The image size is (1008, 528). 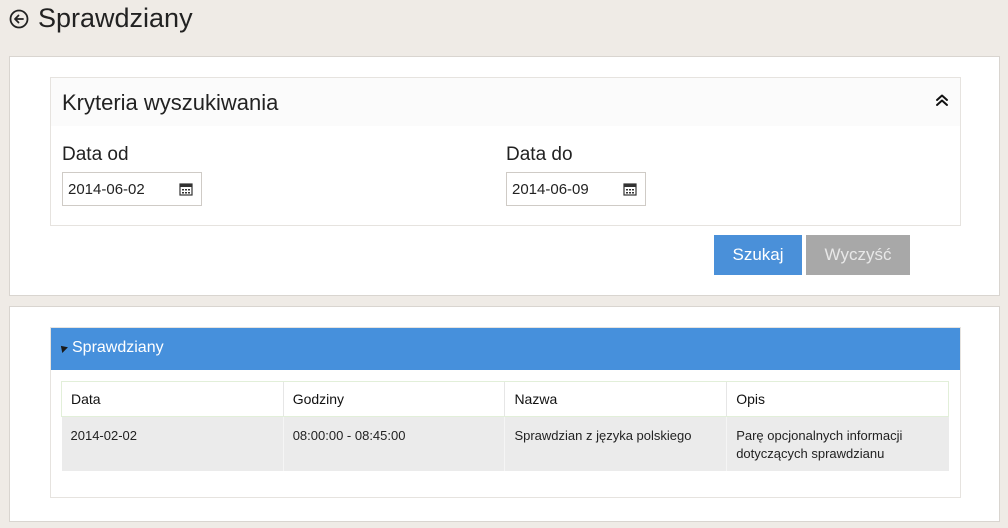 I want to click on table-header-row: Data Godziny Nazwa Opis, so click(x=505, y=399).